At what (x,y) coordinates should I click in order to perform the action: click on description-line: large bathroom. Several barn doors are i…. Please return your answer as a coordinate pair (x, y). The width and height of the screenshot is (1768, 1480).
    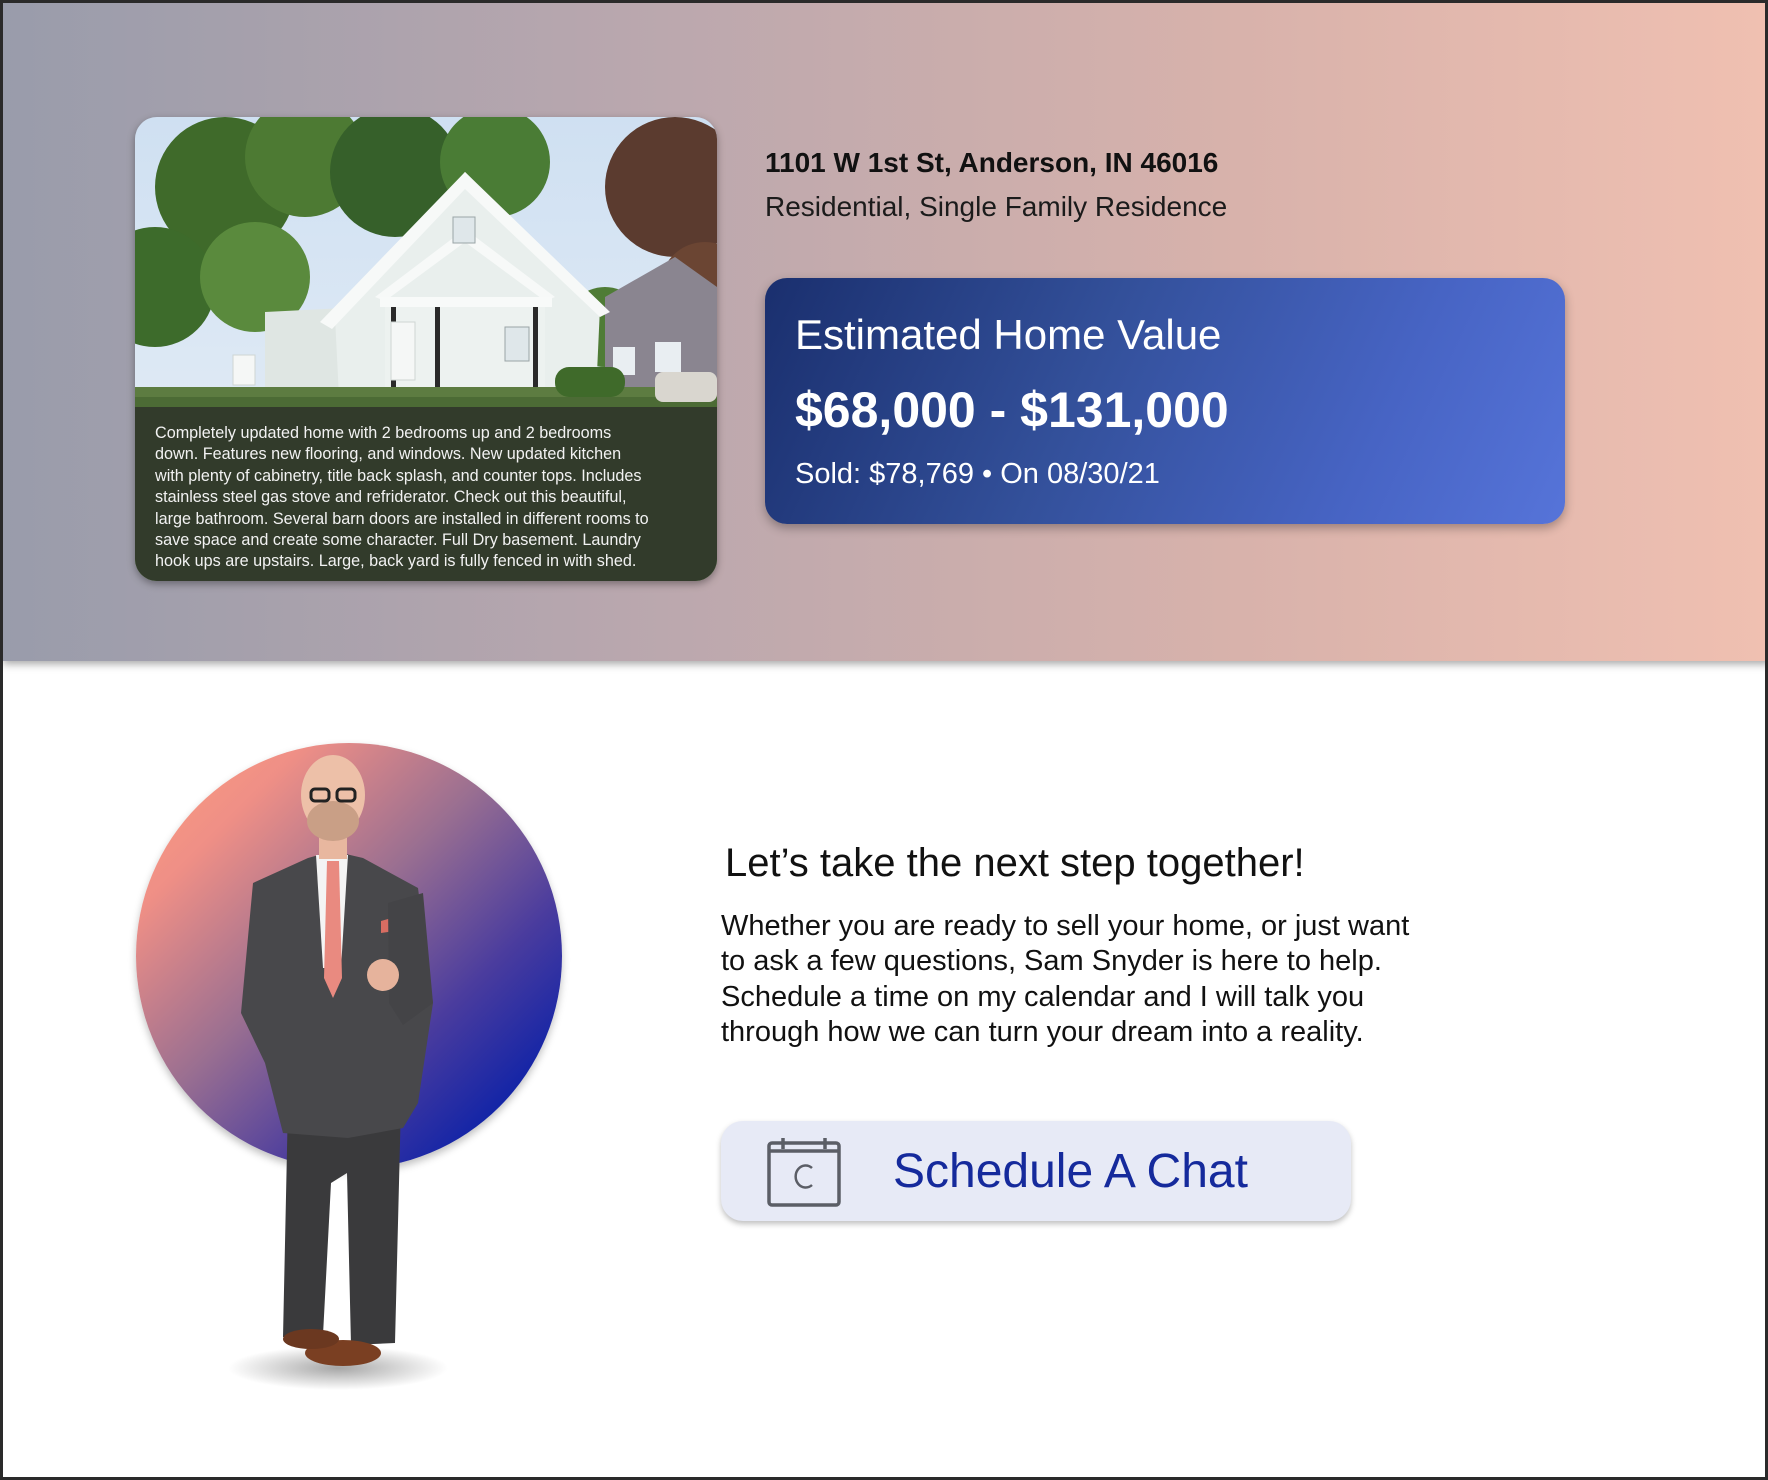
    Looking at the image, I should click on (402, 518).